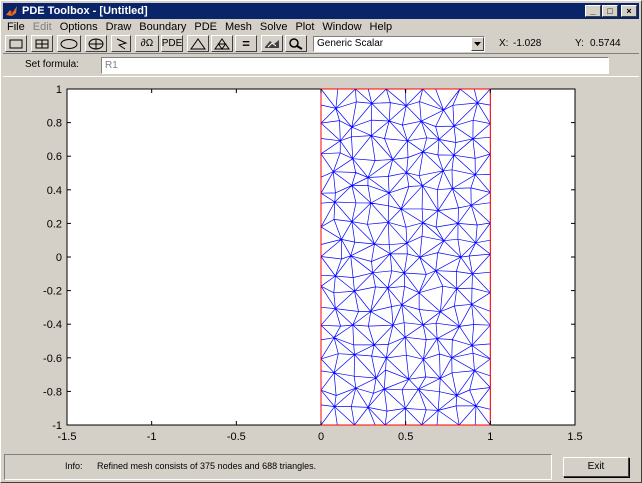 This screenshot has height=483, width=642. Describe the element at coordinates (341, 27) in the screenshot. I see `menu-window: Window` at that location.